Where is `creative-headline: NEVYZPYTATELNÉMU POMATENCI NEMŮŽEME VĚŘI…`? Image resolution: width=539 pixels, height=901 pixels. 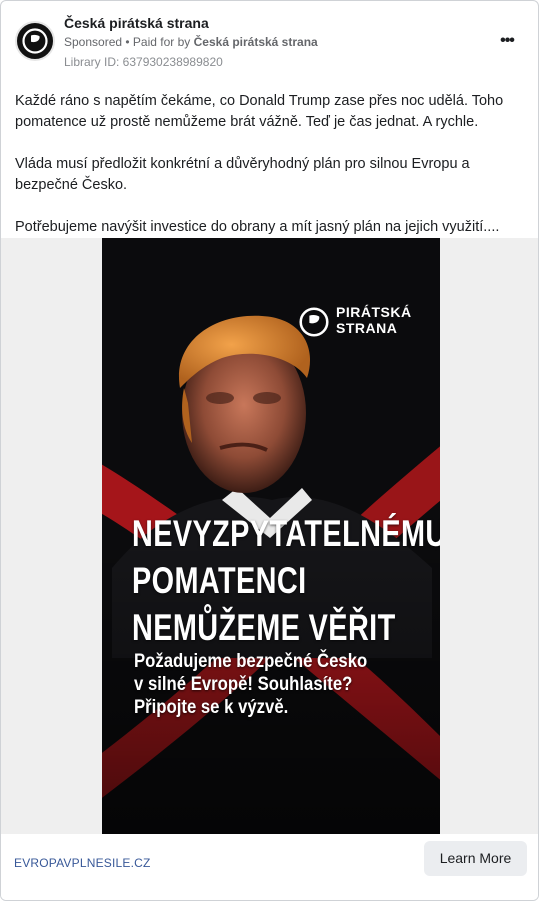
creative-headline: NEVYZPYTATELNÉMU POMATENCI NEMŮŽEME VĚŘI… is located at coordinates (286, 580).